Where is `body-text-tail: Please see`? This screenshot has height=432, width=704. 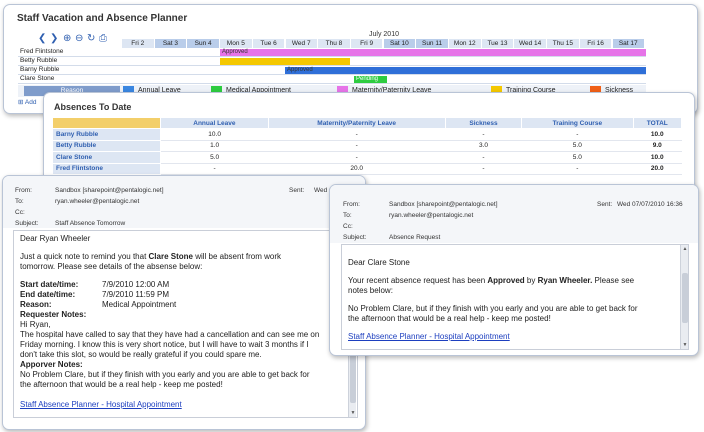 body-text-tail: Please see is located at coordinates (613, 280).